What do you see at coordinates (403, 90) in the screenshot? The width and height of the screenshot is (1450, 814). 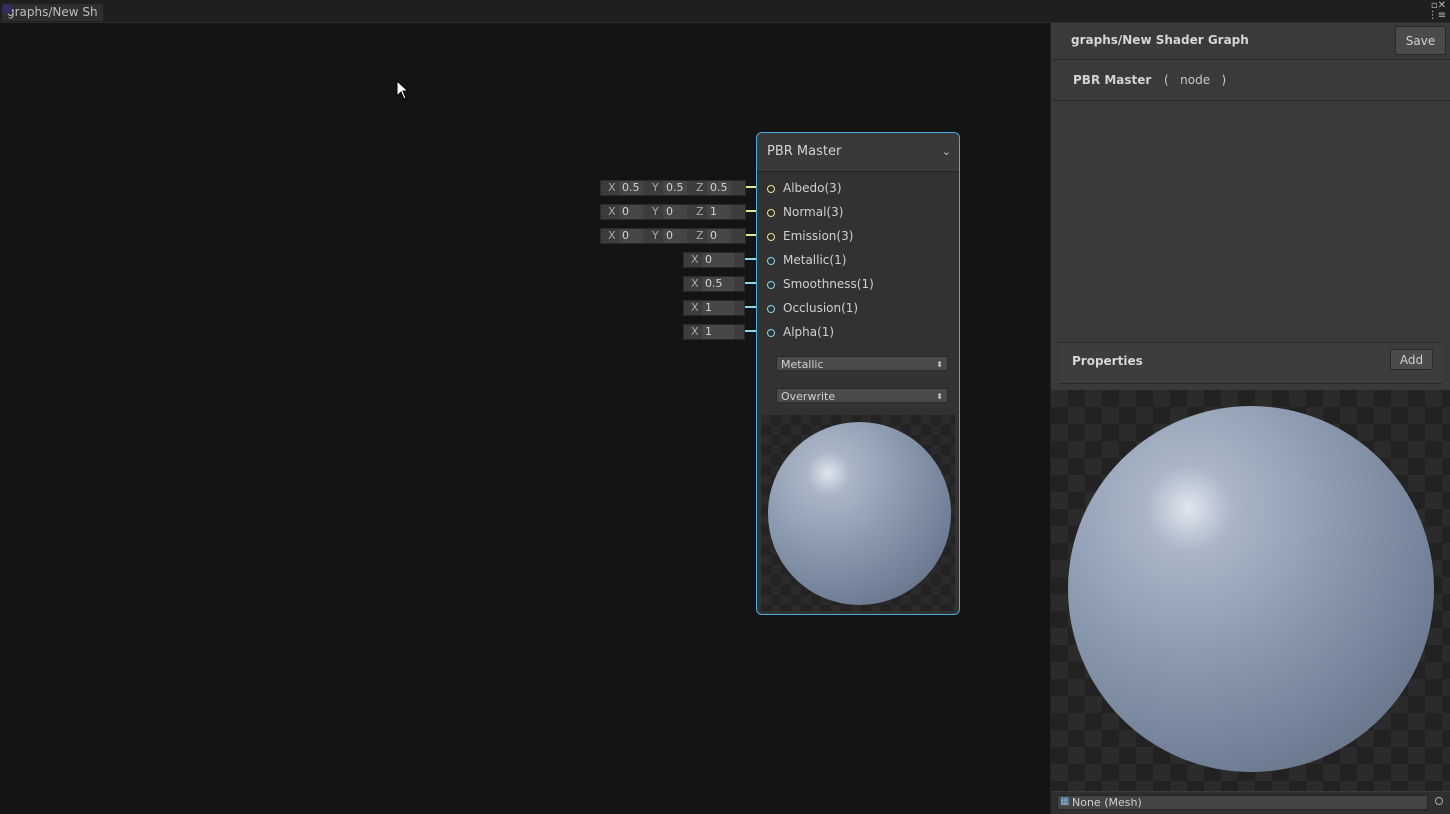 I see `mouse-cursor-icon` at bounding box center [403, 90].